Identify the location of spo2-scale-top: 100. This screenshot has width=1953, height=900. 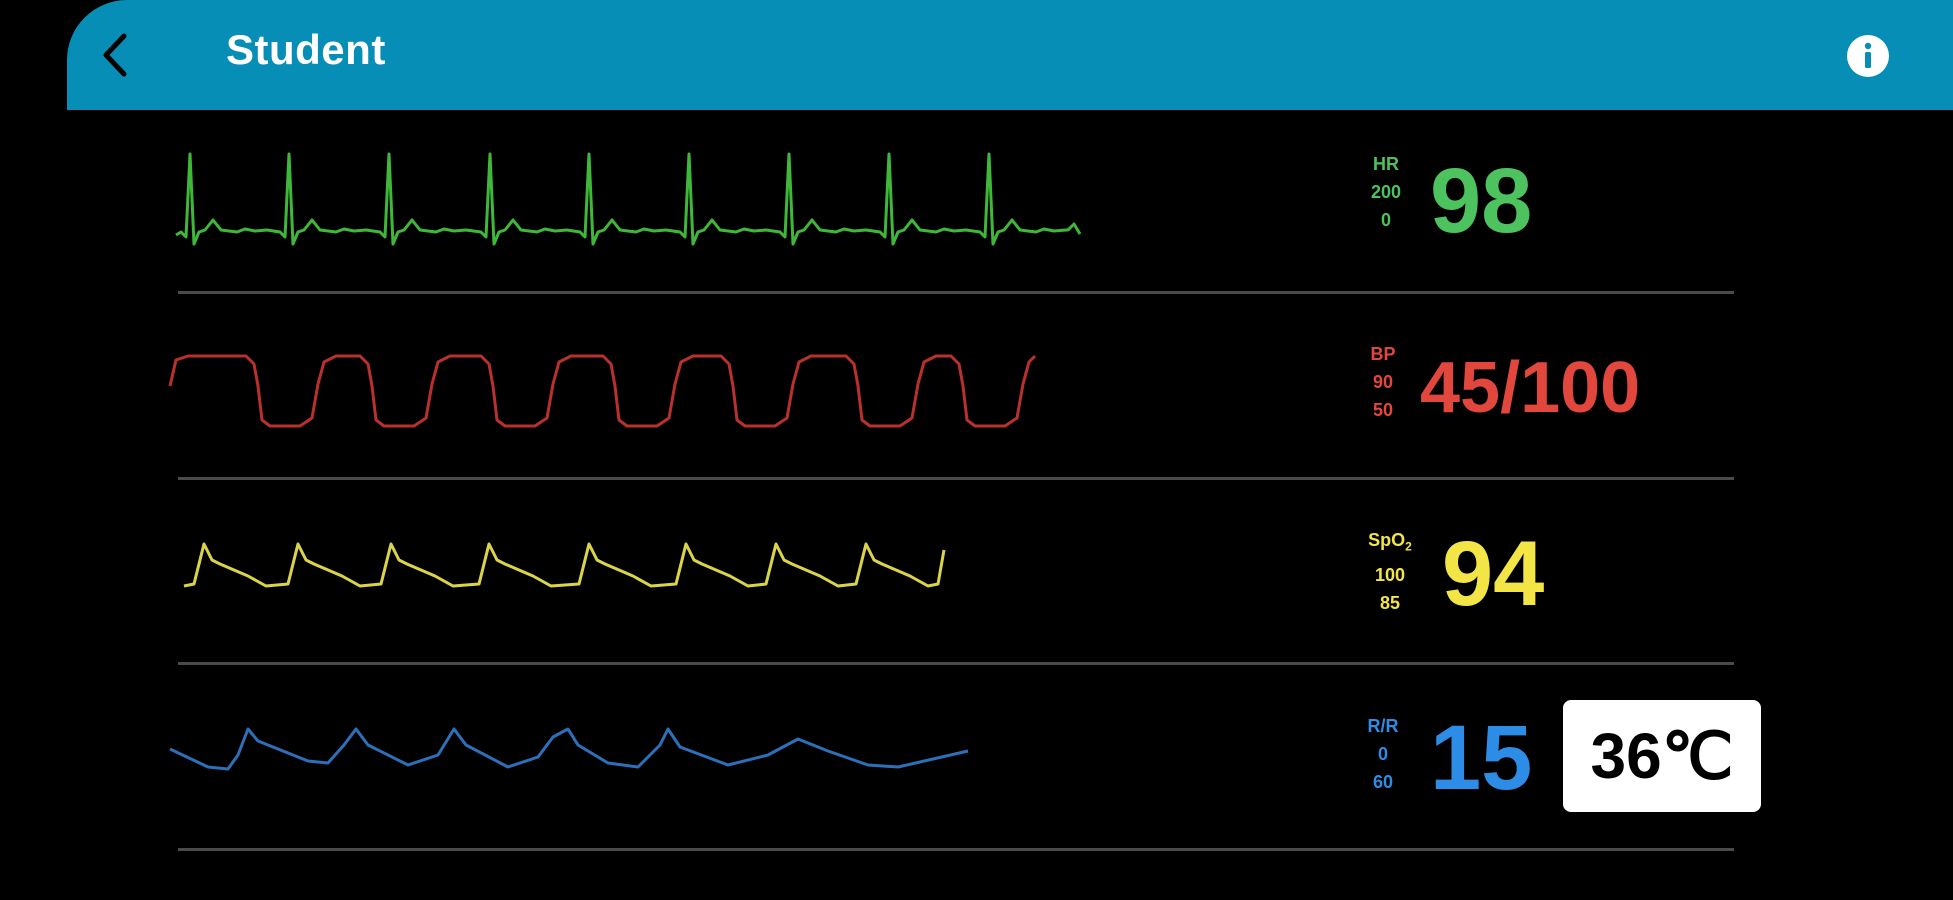
(1390, 574).